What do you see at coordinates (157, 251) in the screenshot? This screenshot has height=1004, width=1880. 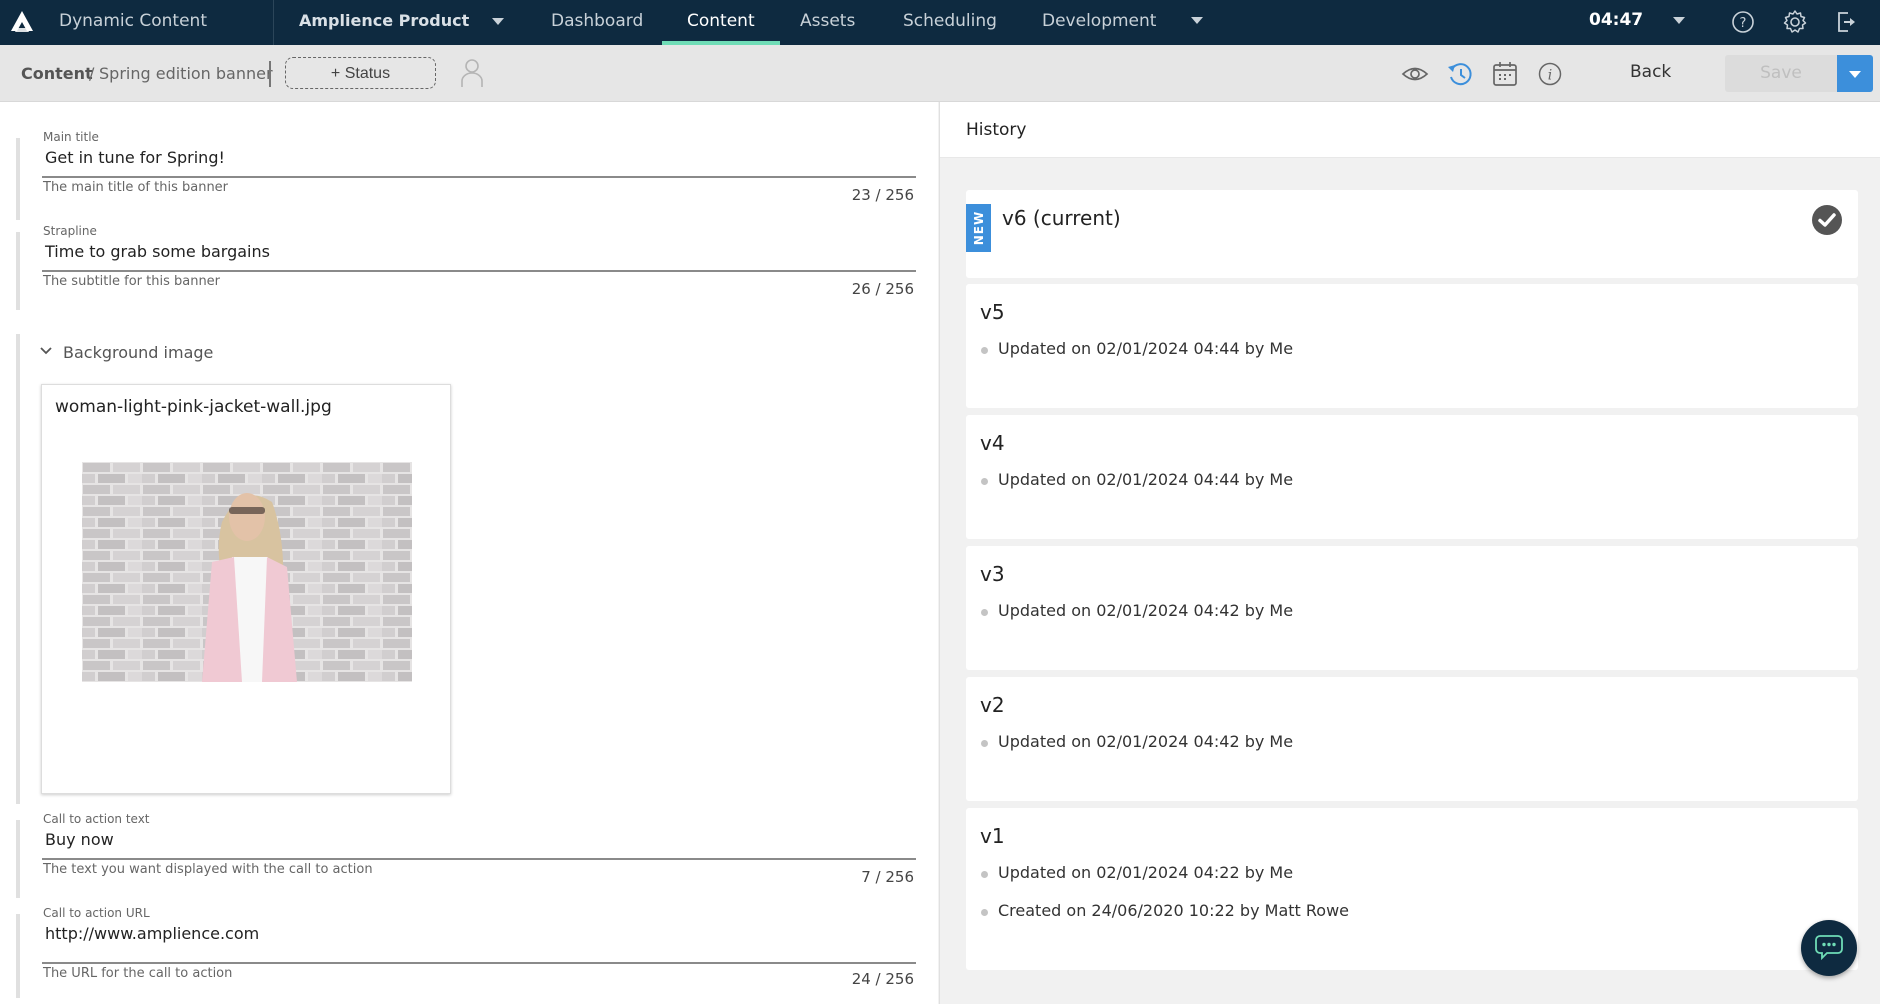 I see `strapline-input: Time to grab some bargains` at bounding box center [157, 251].